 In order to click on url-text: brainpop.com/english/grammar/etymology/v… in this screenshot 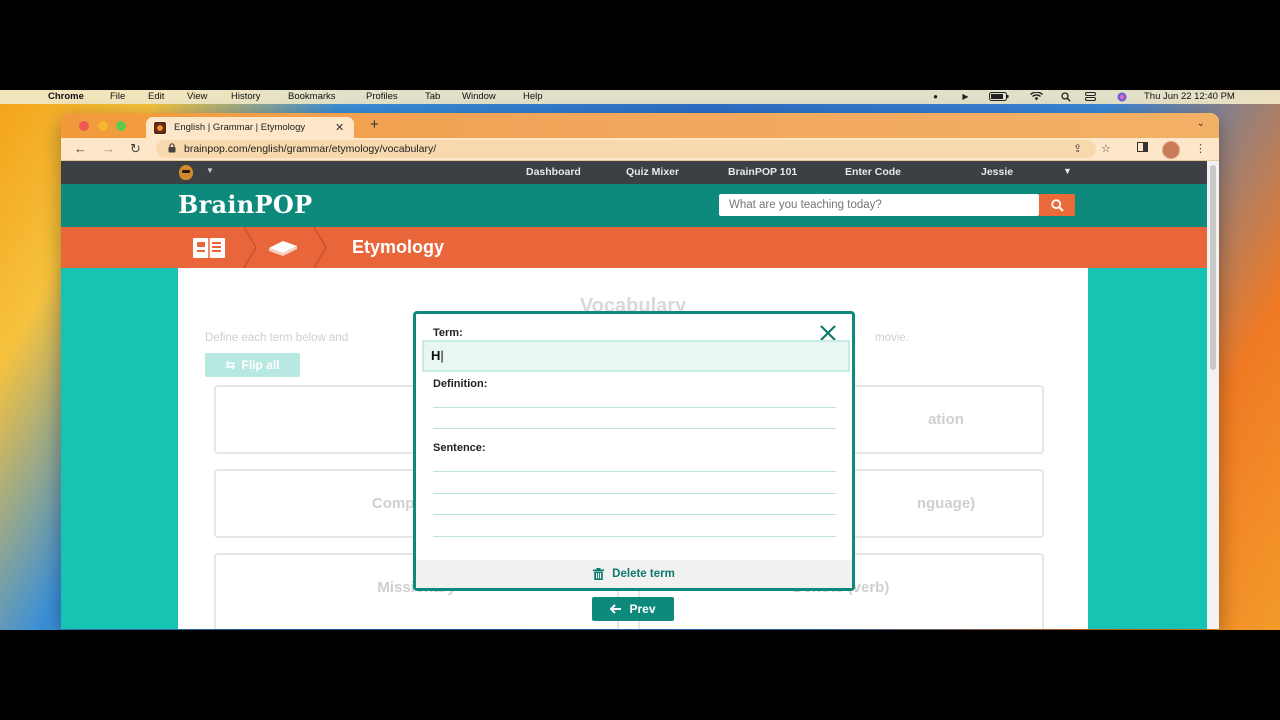, I will do `click(310, 149)`.